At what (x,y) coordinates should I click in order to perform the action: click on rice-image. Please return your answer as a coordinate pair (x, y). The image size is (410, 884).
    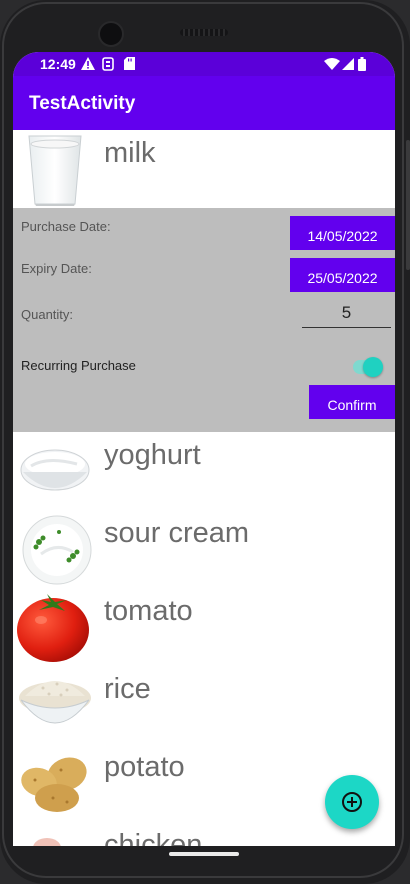
    Looking at the image, I should click on (55, 705).